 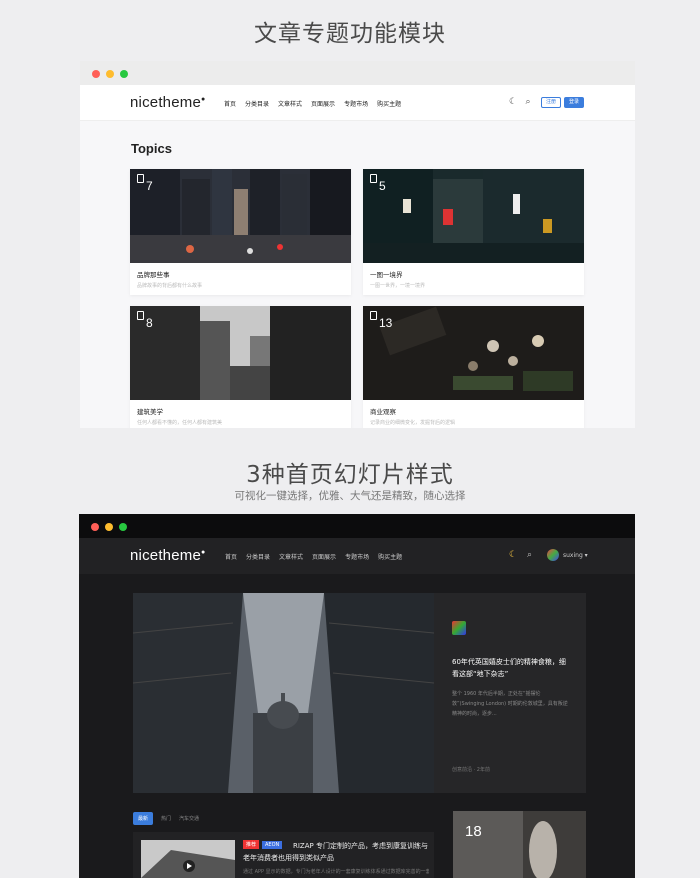 What do you see at coordinates (189, 818) in the screenshot?
I see `tab-auto: 汽车交通` at bounding box center [189, 818].